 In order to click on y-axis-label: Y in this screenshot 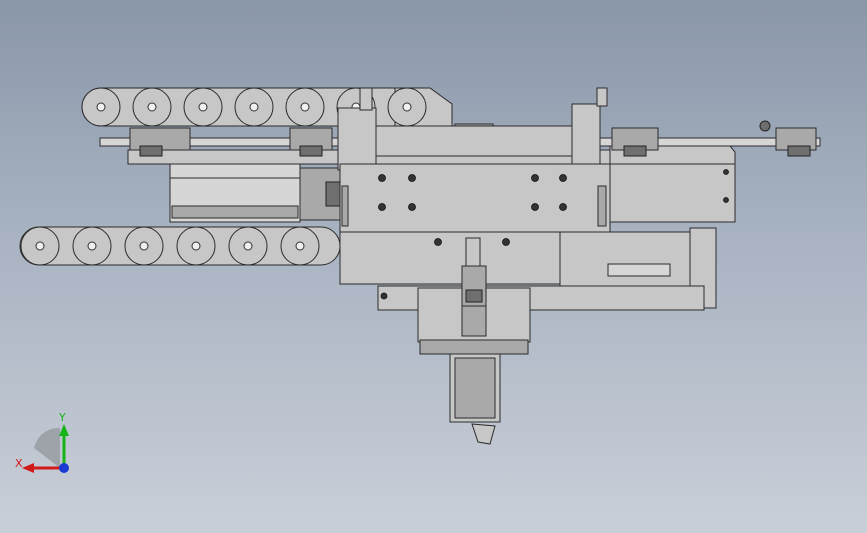, I will do `click(62, 417)`.